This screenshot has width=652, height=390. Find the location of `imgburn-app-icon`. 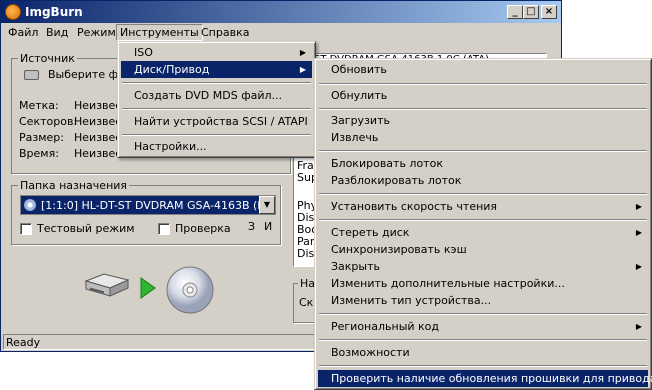

imgburn-app-icon is located at coordinates (13, 12).